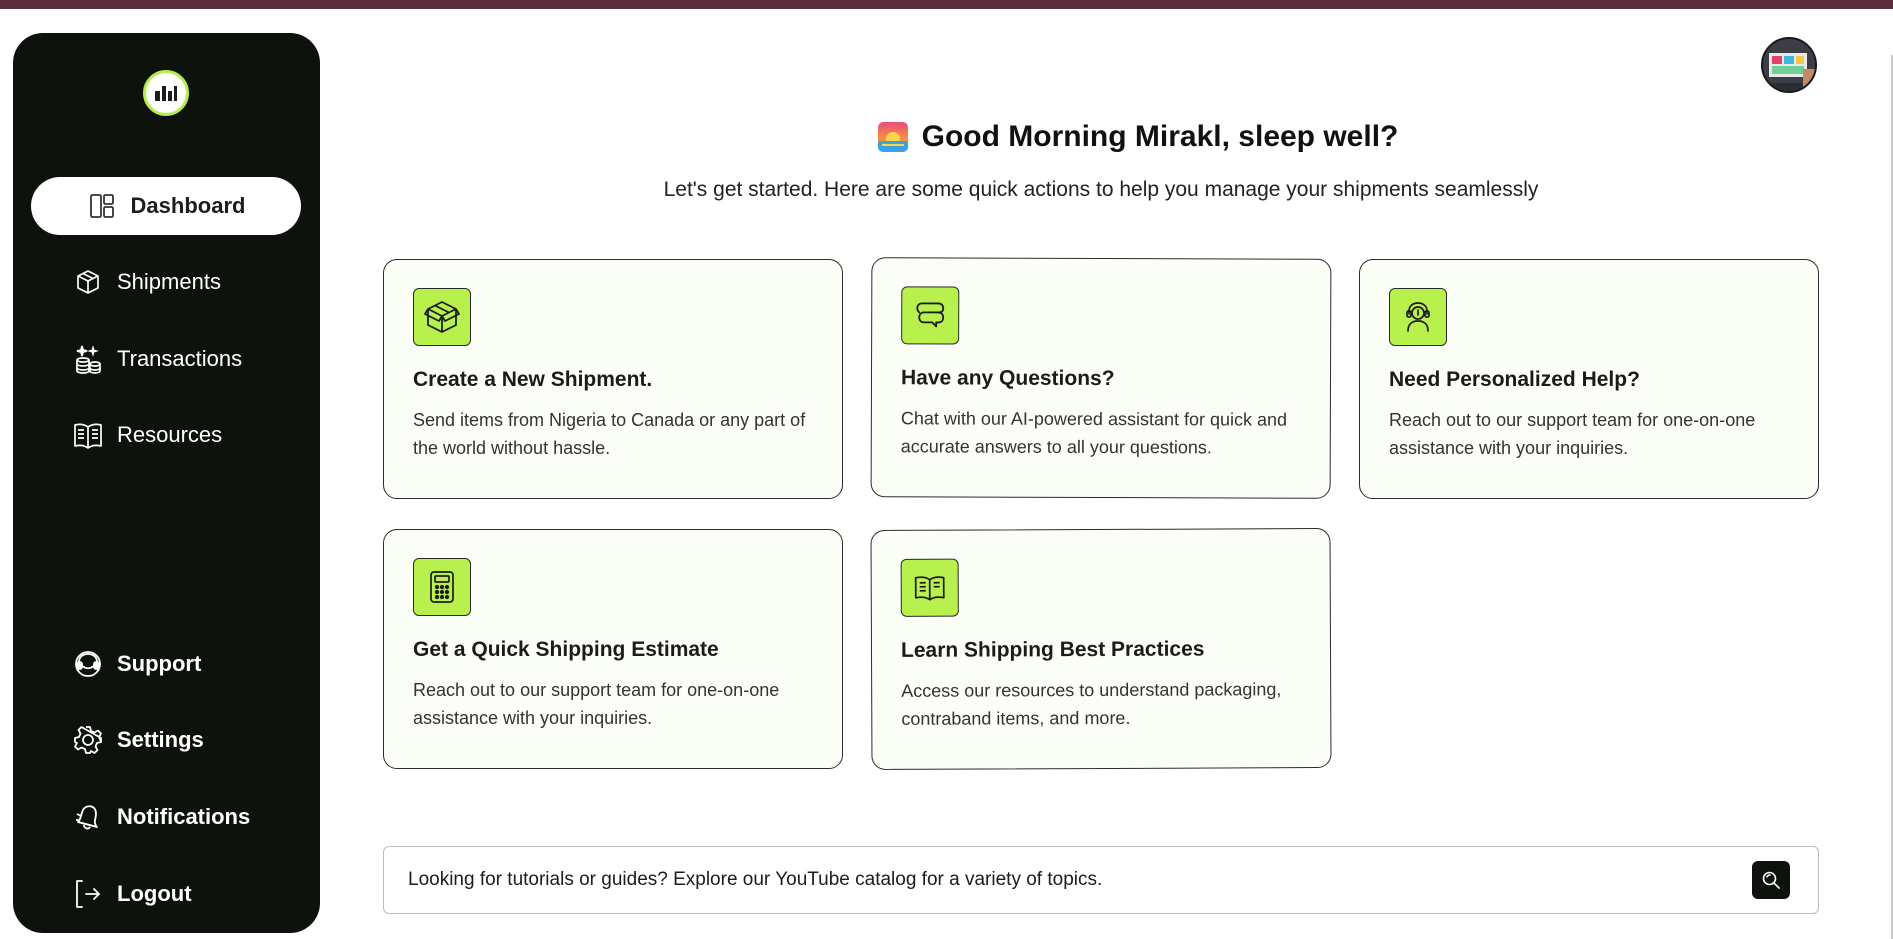 The width and height of the screenshot is (1893, 939). Describe the element at coordinates (88, 817) in the screenshot. I see `bell-icon` at that location.